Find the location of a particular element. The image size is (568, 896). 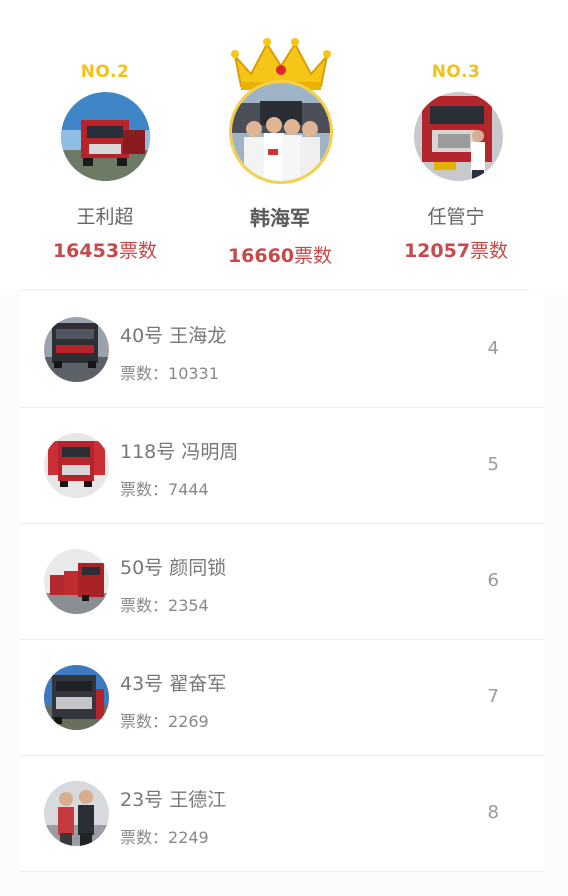

list-item: 118号 冯明周 票数：7444 5 is located at coordinates (282, 466).